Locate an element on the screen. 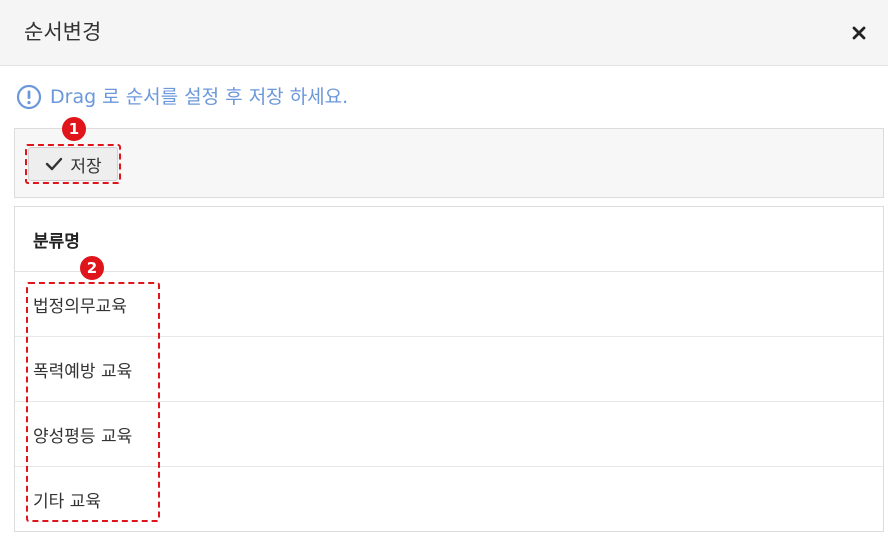 This screenshot has width=888, height=536. column-header-category-name: 분류명 is located at coordinates (56, 242).